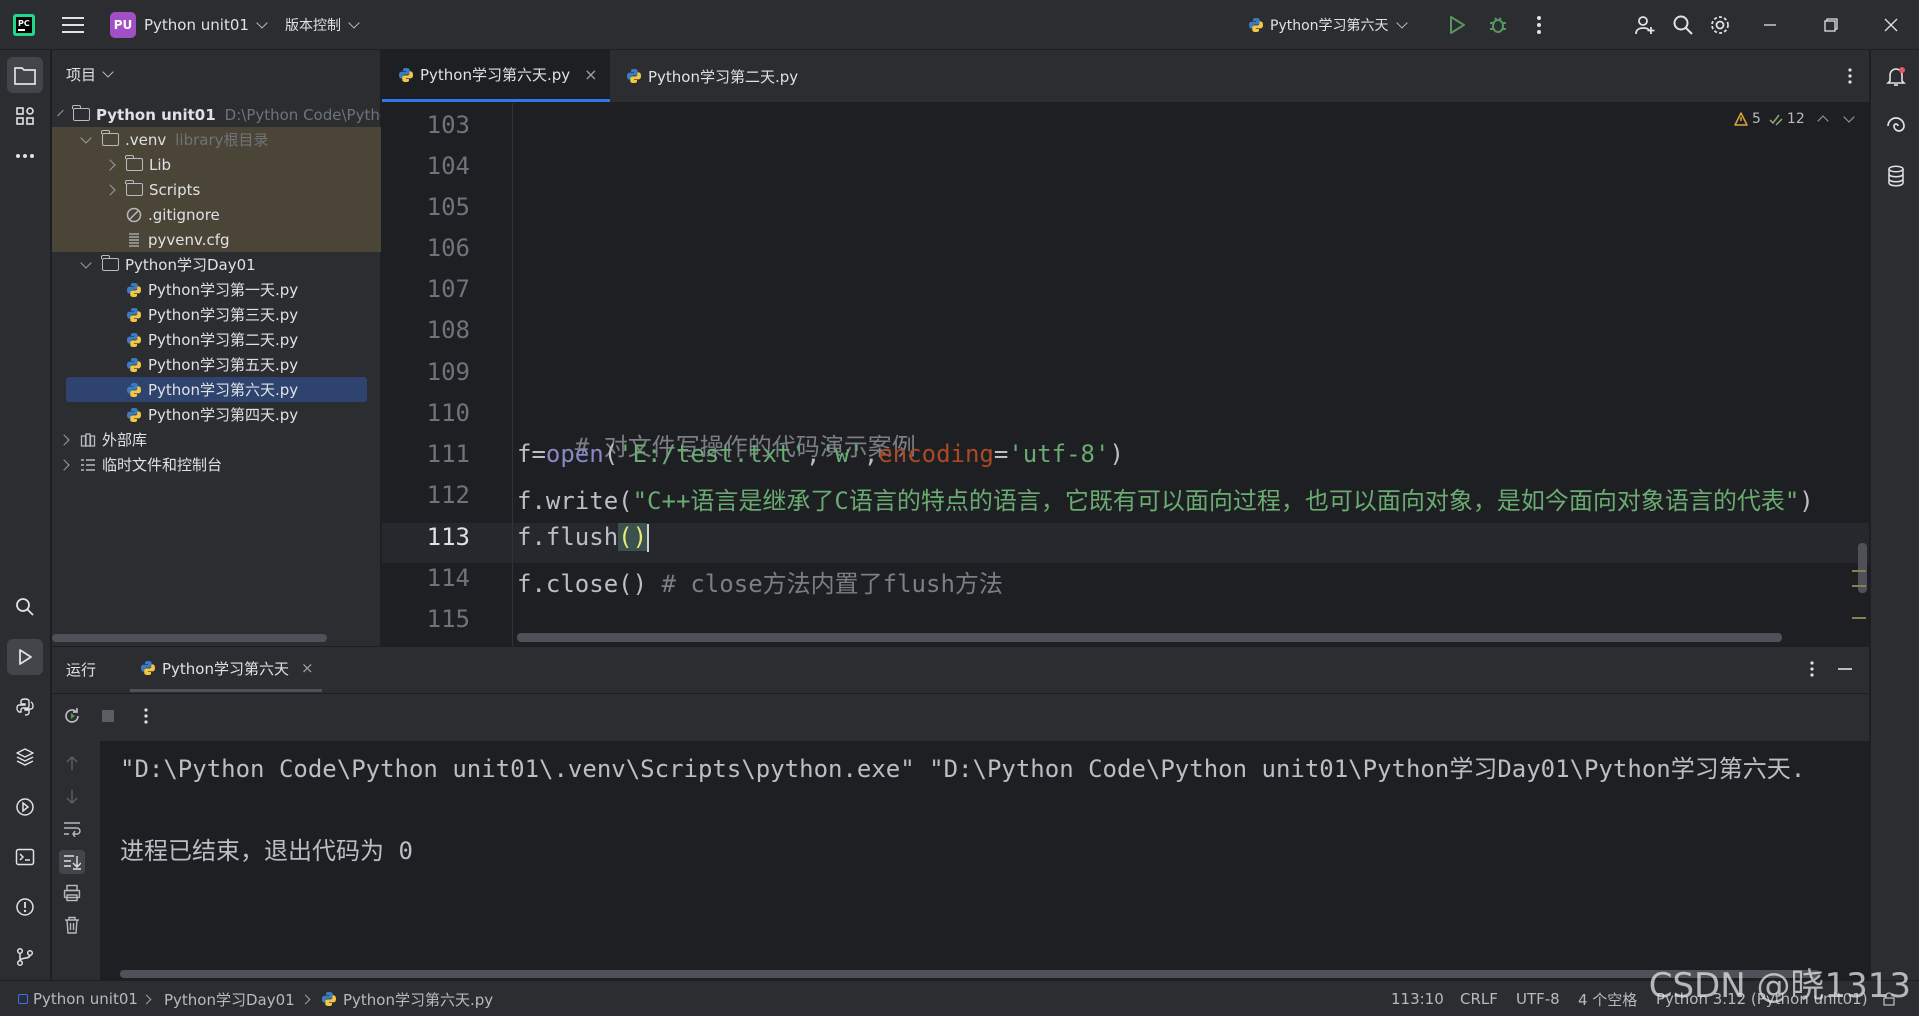  I want to click on tree-item-external-libs: 外部库, so click(216, 439).